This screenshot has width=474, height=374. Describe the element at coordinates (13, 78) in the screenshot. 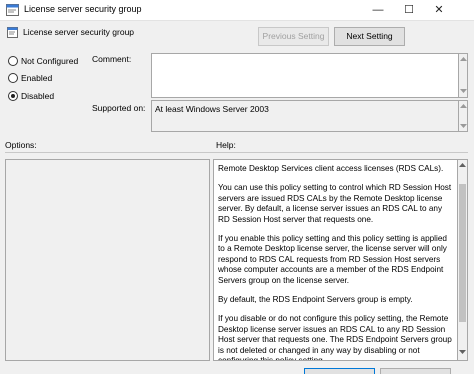

I see `radio-enabled-circle` at that location.